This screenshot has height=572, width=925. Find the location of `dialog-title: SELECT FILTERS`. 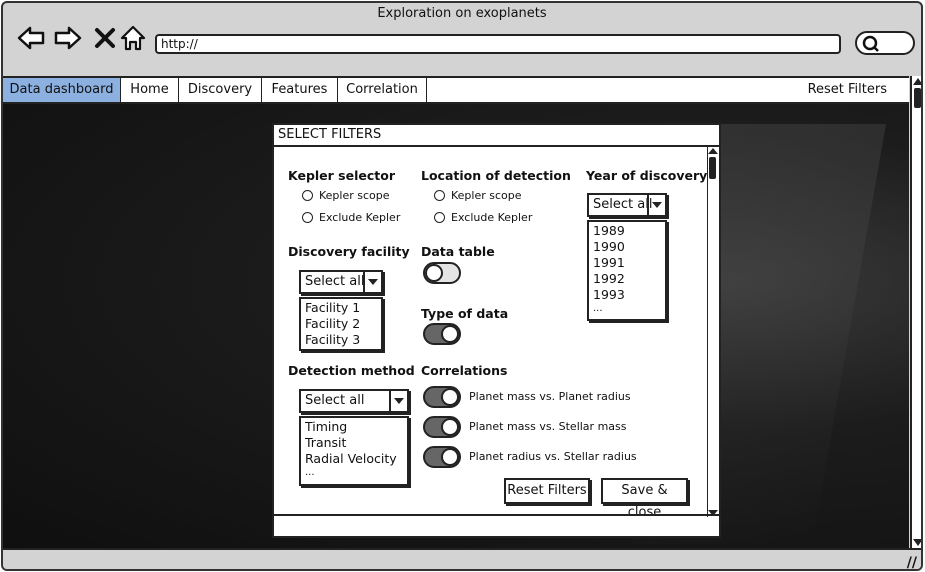

dialog-title: SELECT FILTERS is located at coordinates (496, 136).